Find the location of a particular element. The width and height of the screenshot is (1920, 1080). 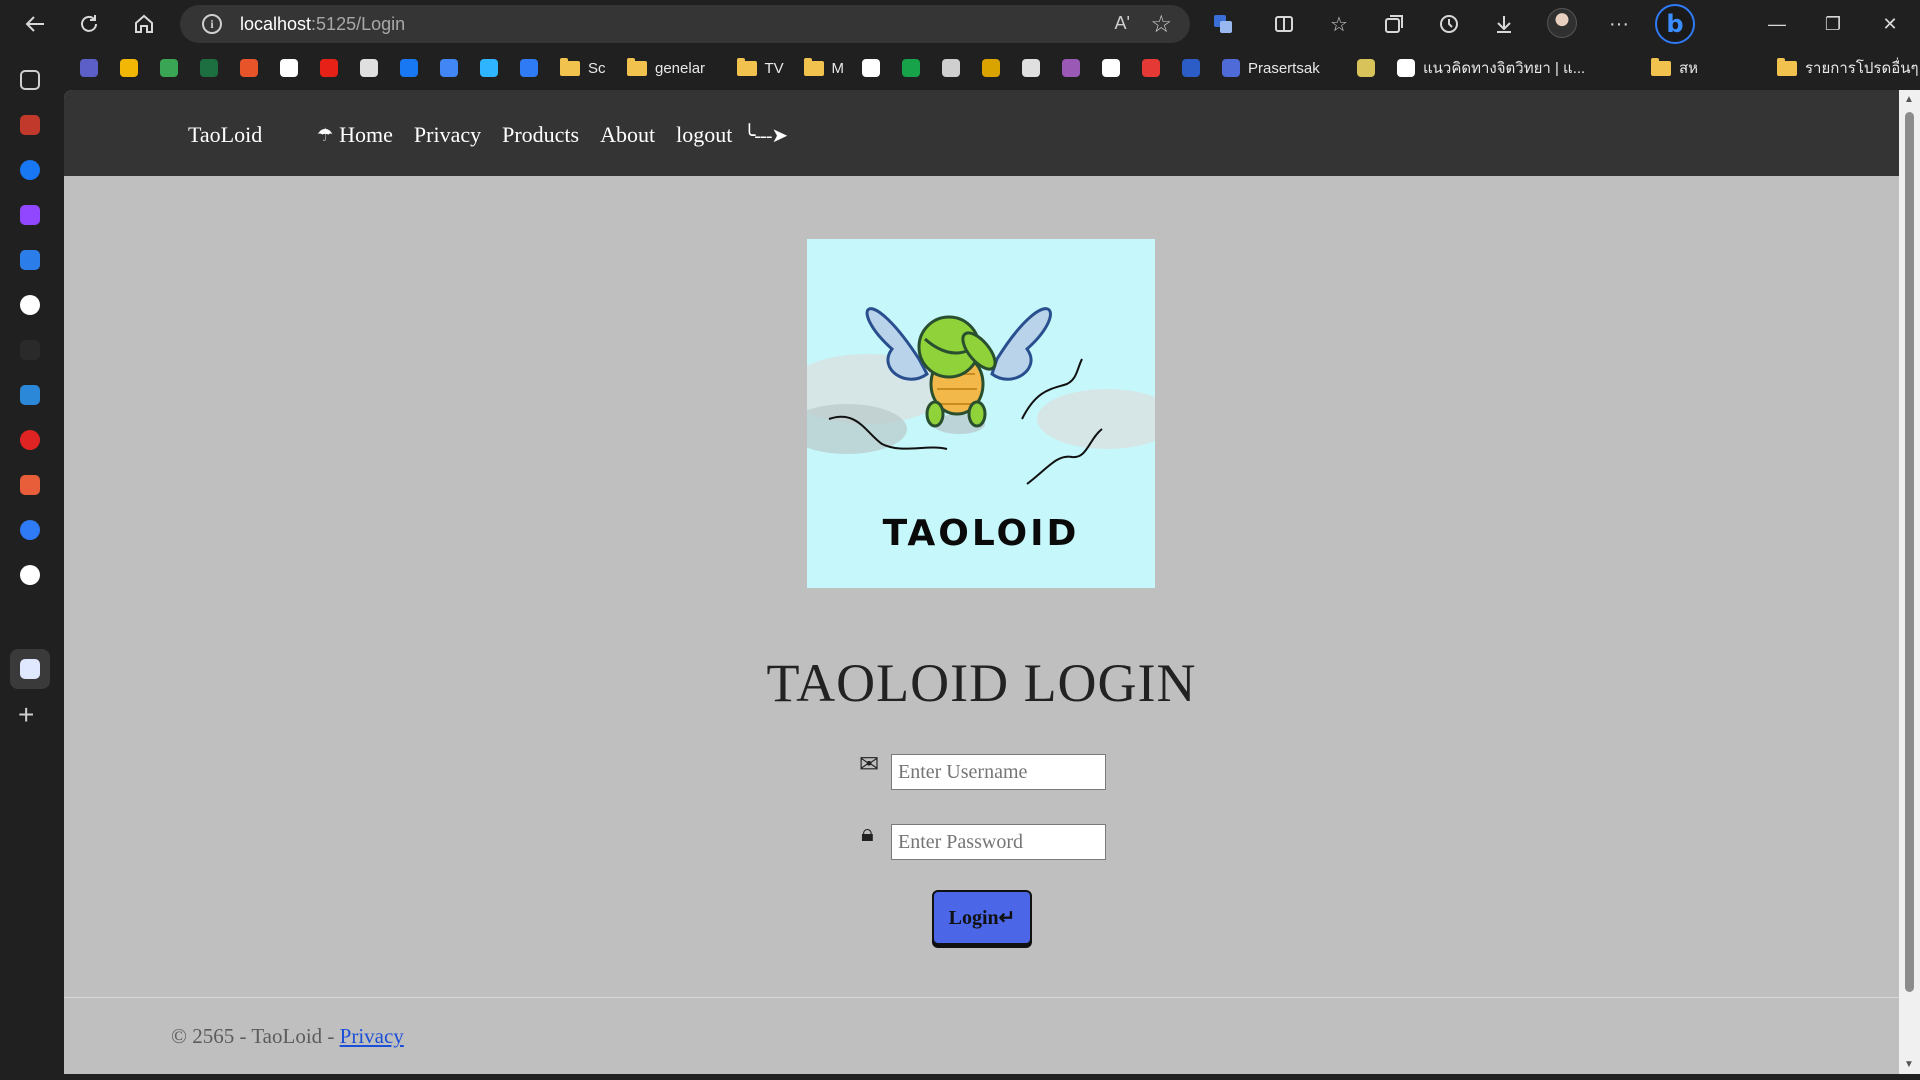

page-scrollbar: ▲ ▼ is located at coordinates (1909, 582).